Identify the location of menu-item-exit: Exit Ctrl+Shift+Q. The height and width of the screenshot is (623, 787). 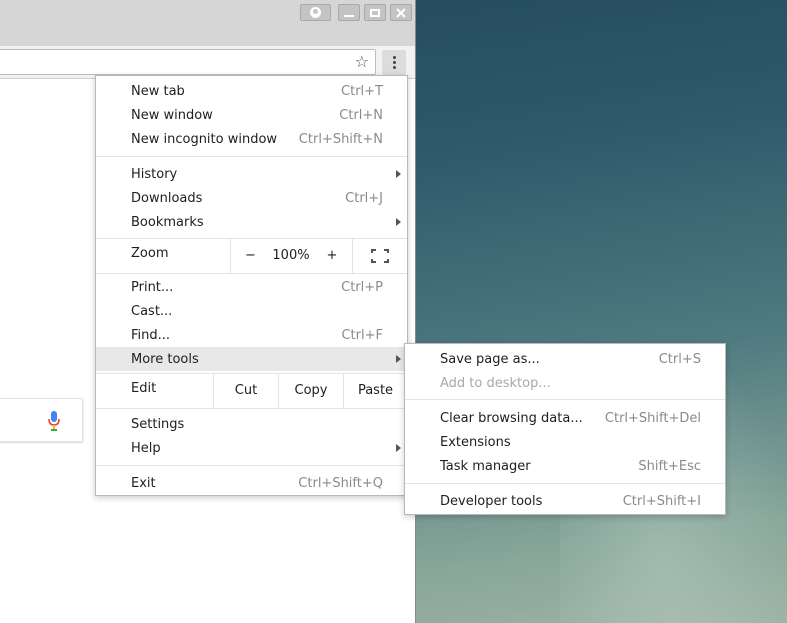
(251, 483).